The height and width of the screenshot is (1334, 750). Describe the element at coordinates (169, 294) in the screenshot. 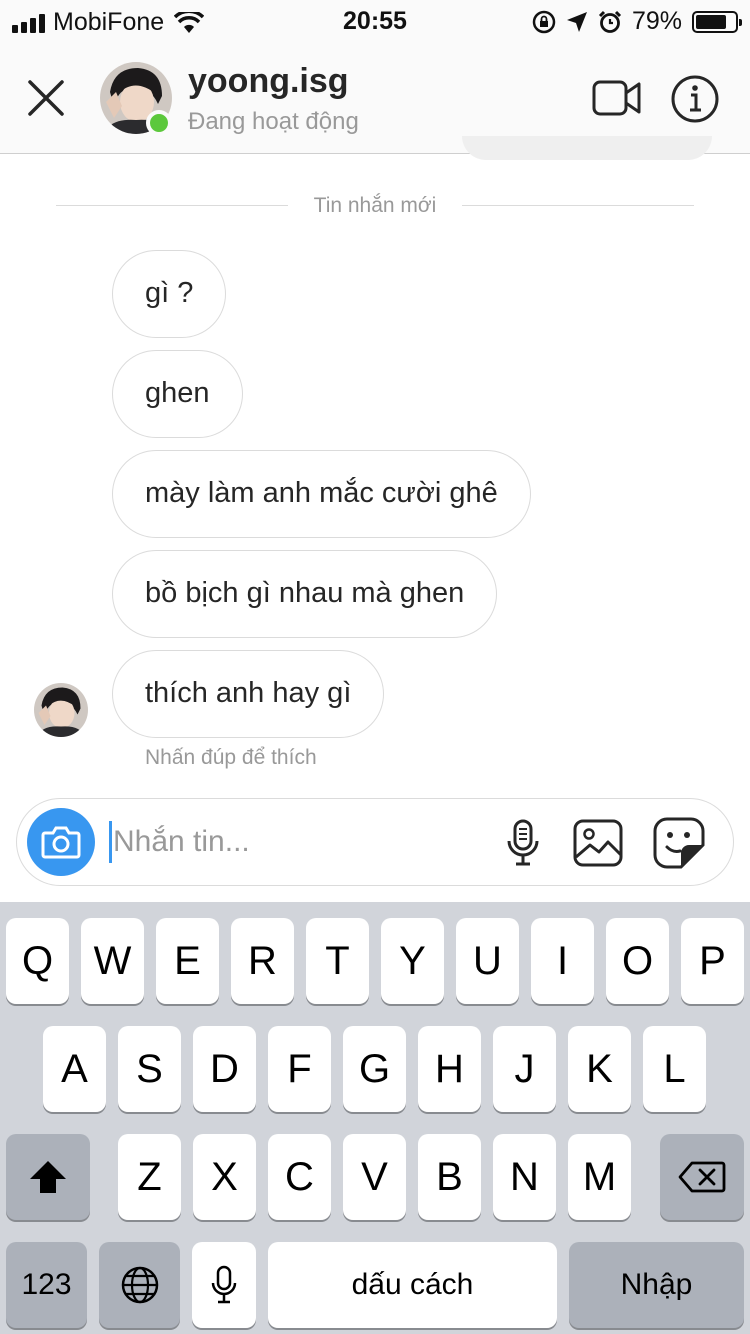

I see `message-bubble: gì ?` at that location.